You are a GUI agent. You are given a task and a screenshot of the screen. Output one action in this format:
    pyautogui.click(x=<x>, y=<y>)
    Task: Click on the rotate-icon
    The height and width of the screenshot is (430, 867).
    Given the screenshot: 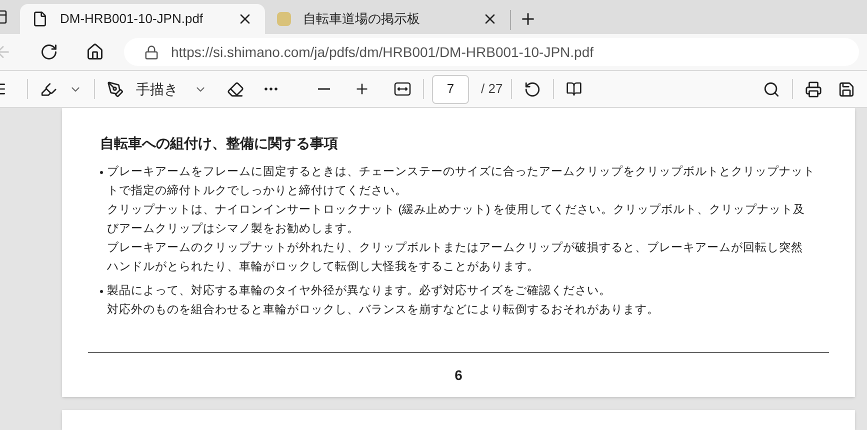 What is the action you would take?
    pyautogui.click(x=532, y=89)
    